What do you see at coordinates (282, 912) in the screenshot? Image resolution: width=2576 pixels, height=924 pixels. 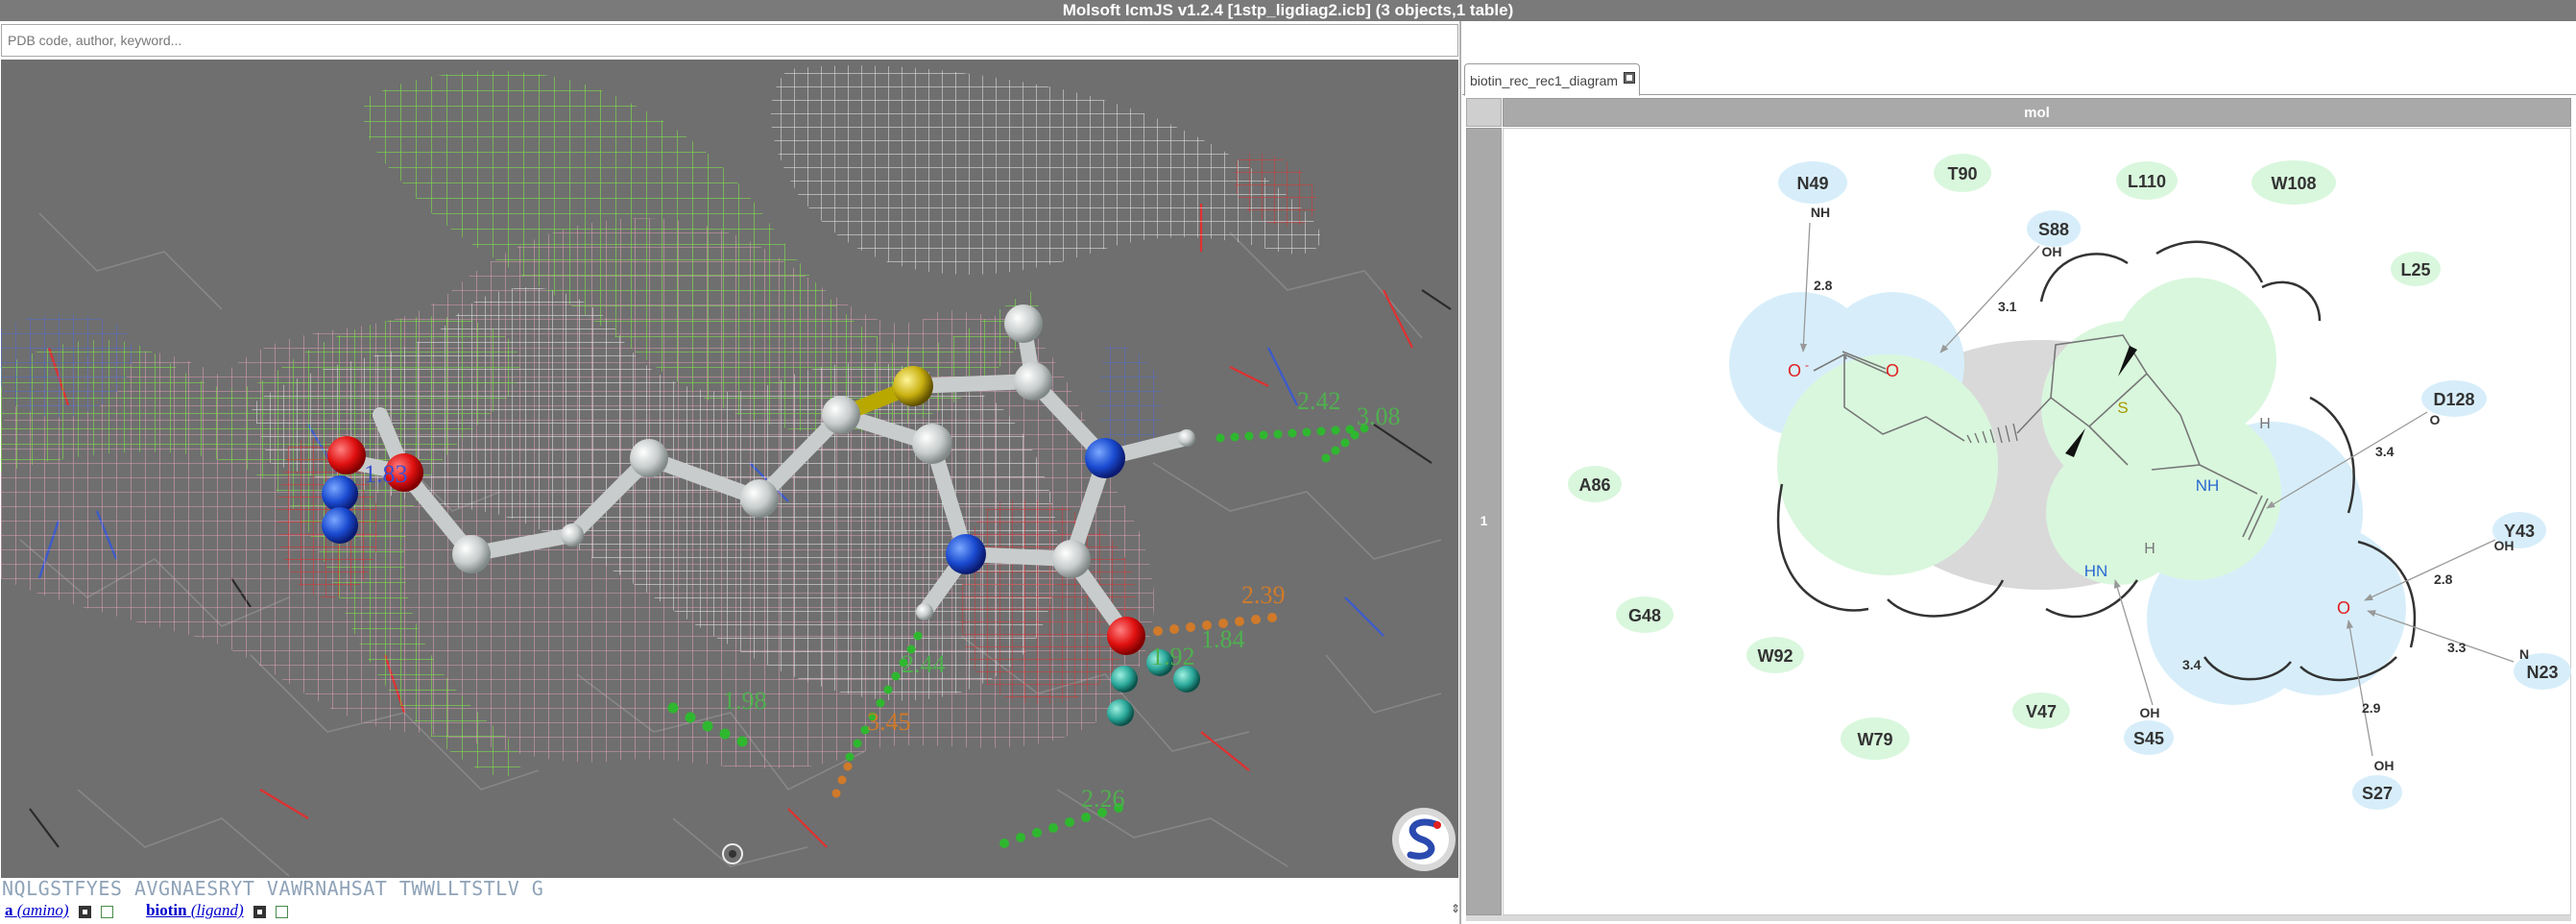 I see `object-biotin-visibility-checkbox` at bounding box center [282, 912].